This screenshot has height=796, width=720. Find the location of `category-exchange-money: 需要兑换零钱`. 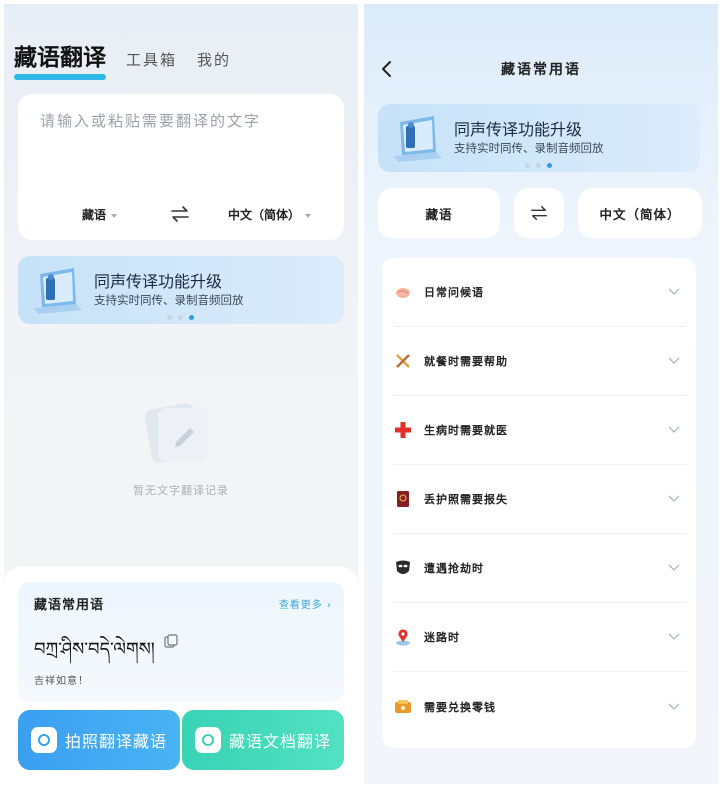

category-exchange-money: 需要兑换零钱 is located at coordinates (540, 706).